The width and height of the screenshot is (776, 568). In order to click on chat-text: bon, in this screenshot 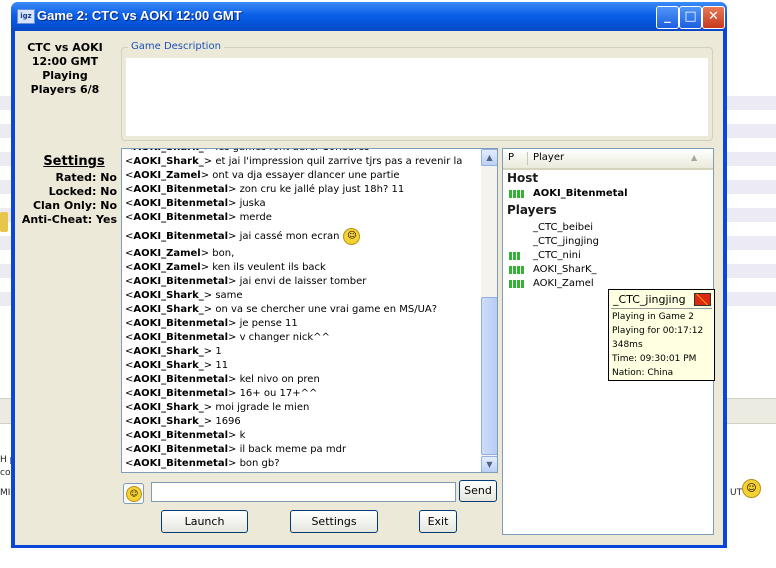, I will do `click(223, 253)`.